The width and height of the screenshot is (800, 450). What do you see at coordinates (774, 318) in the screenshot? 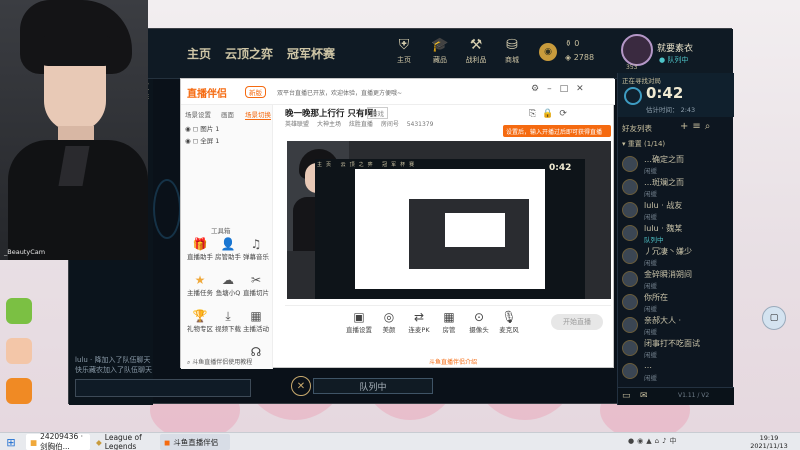
I see `floating-assist-icon: ▢` at bounding box center [774, 318].